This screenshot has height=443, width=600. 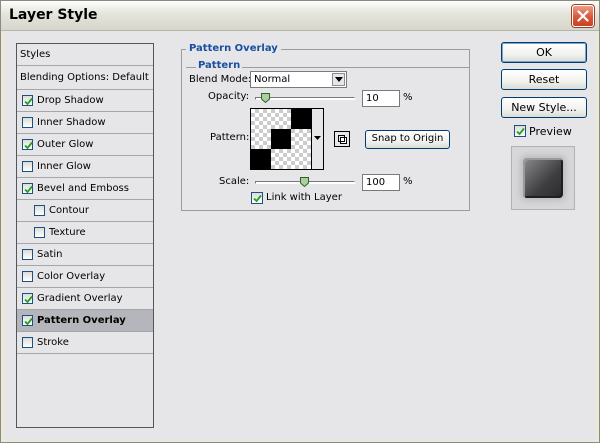 I want to click on snap-to-origin-label: Snap to Origin, so click(x=407, y=138).